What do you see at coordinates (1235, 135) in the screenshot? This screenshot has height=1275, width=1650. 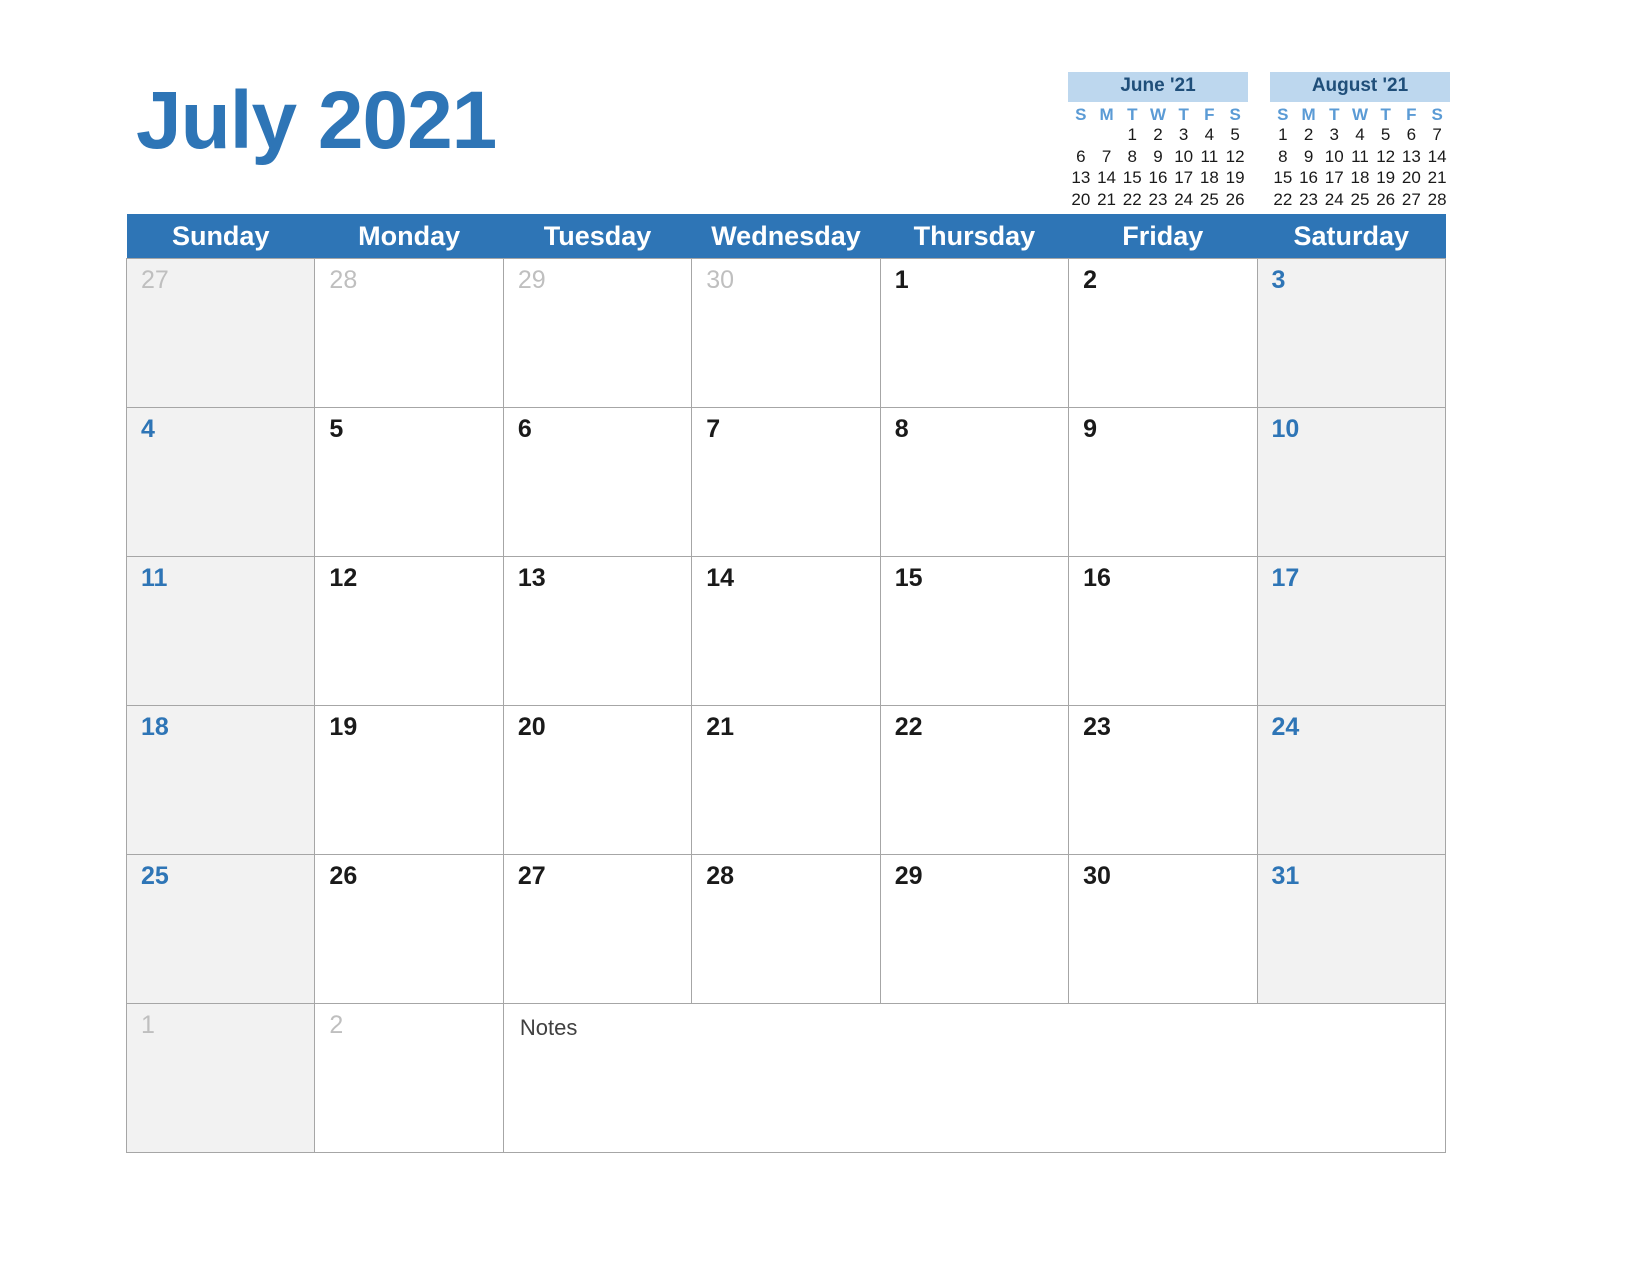 I see `mini-day-cell: 5` at bounding box center [1235, 135].